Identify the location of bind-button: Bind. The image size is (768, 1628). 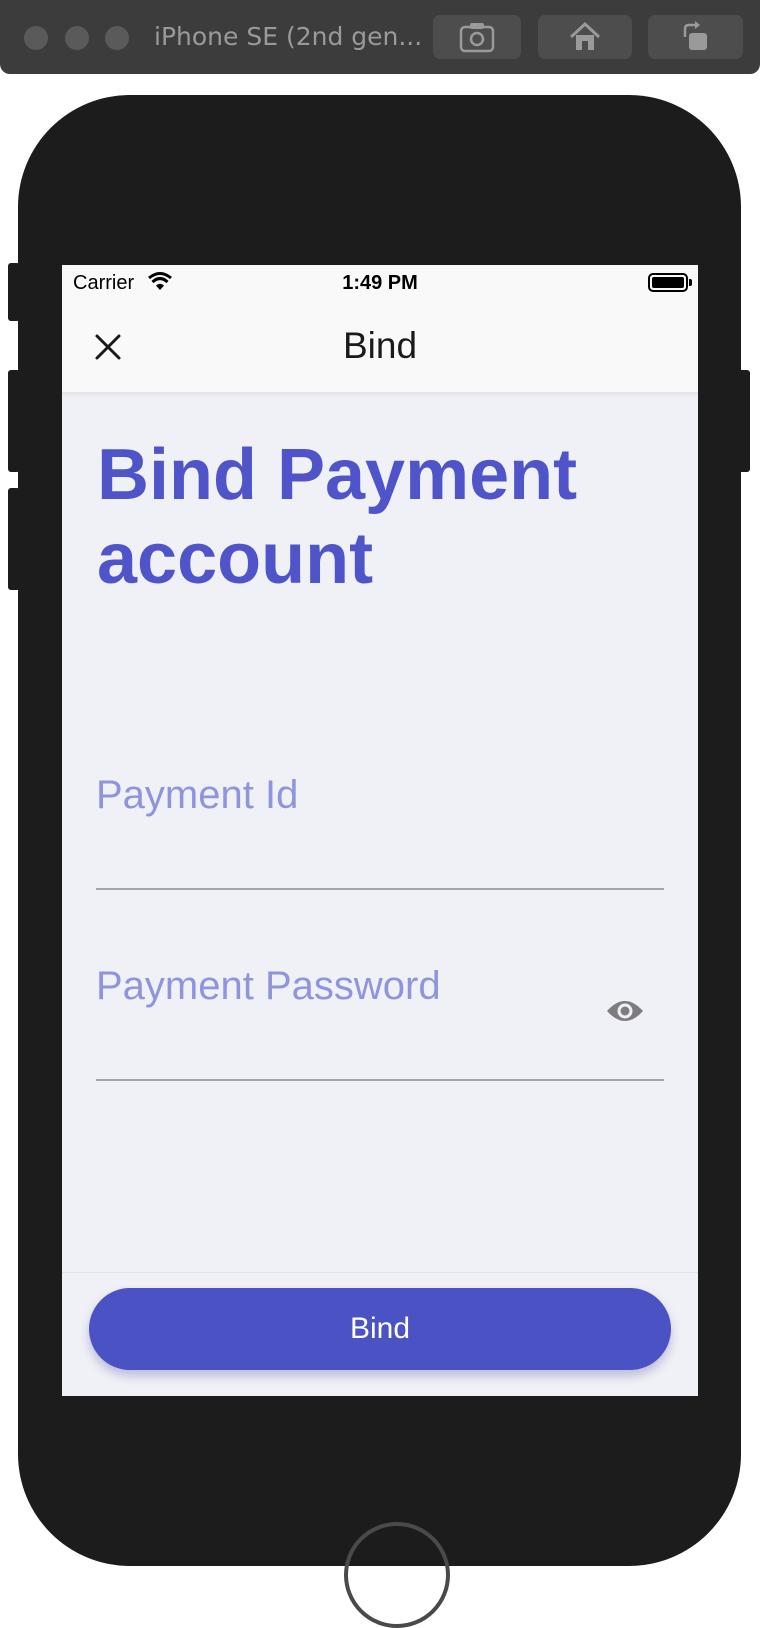
(380, 1329).